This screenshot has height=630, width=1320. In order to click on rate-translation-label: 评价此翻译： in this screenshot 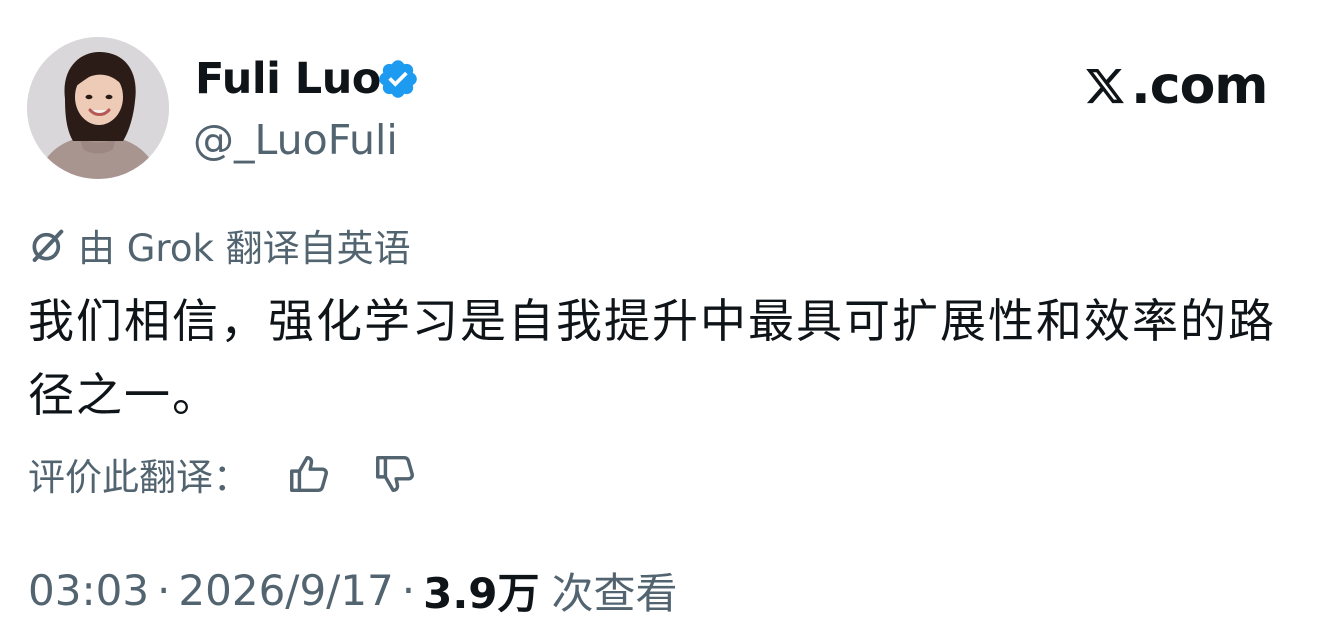, I will do `click(139, 477)`.